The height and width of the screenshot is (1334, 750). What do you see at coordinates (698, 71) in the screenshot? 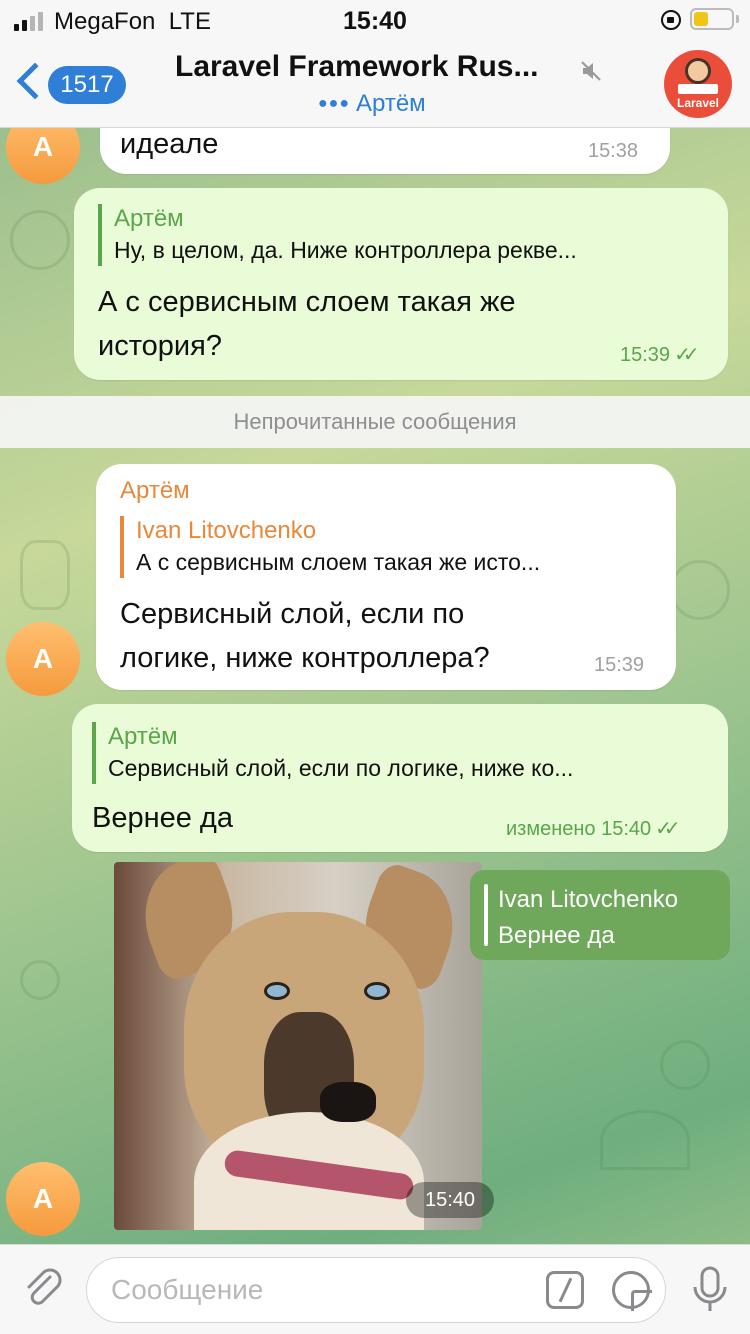
I see `avatar-face-icon` at bounding box center [698, 71].